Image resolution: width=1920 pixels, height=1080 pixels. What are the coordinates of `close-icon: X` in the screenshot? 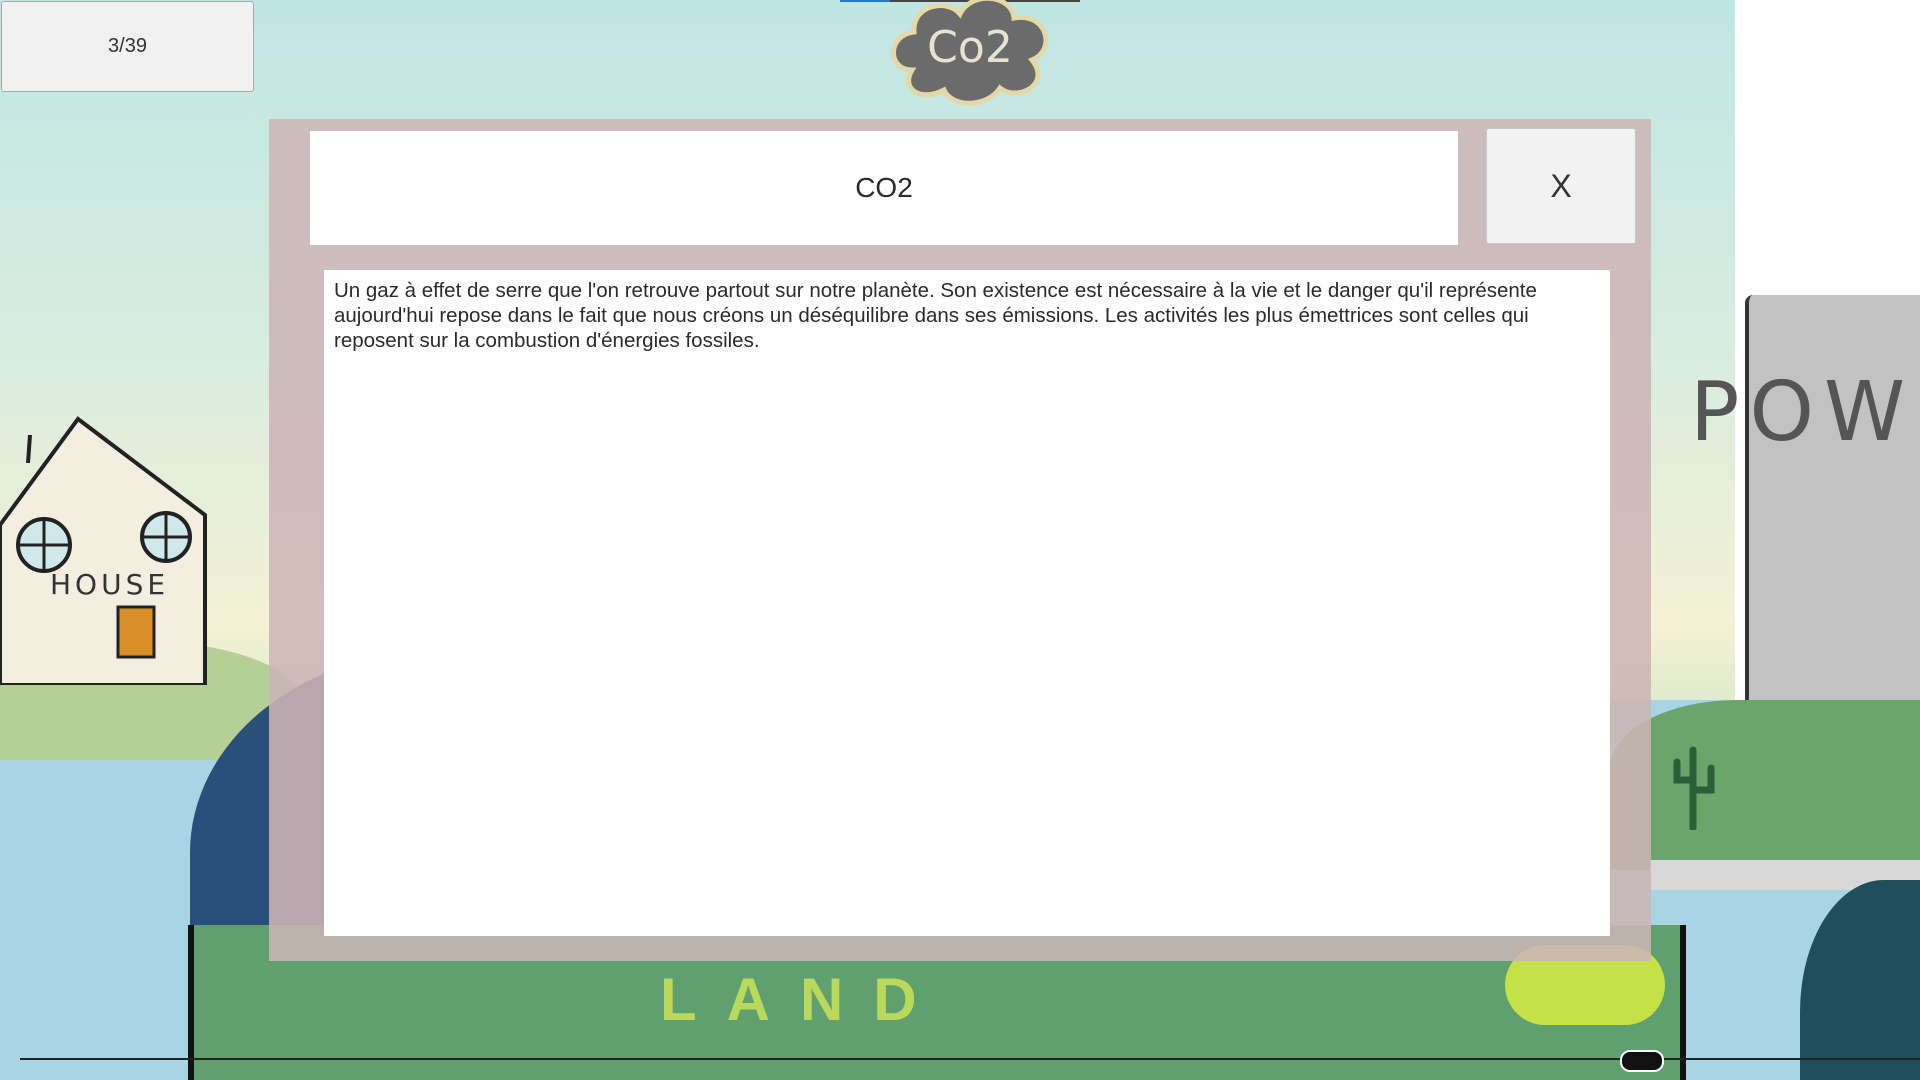 It's located at (1561, 185).